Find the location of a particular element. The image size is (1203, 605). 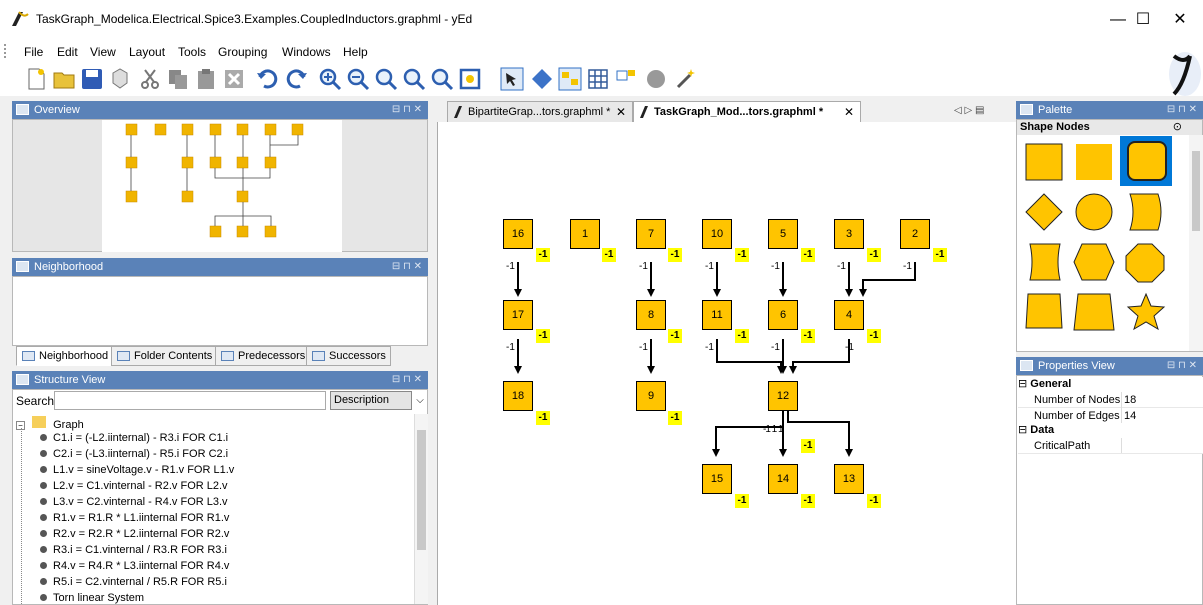

export-icon is located at coordinates (120, 79).